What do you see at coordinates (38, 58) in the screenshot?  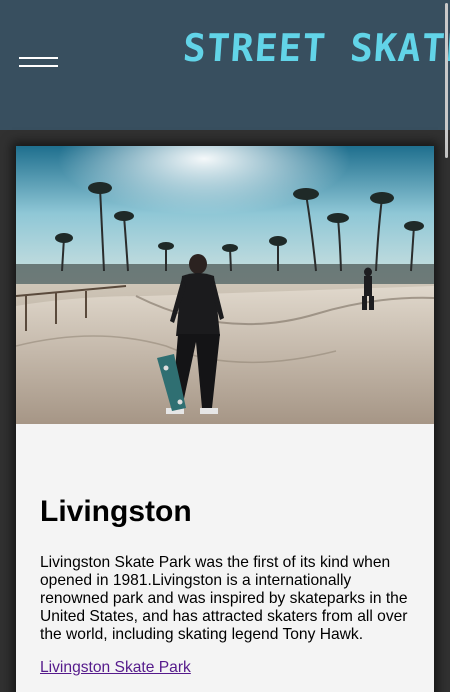 I see `menu-bar-top` at bounding box center [38, 58].